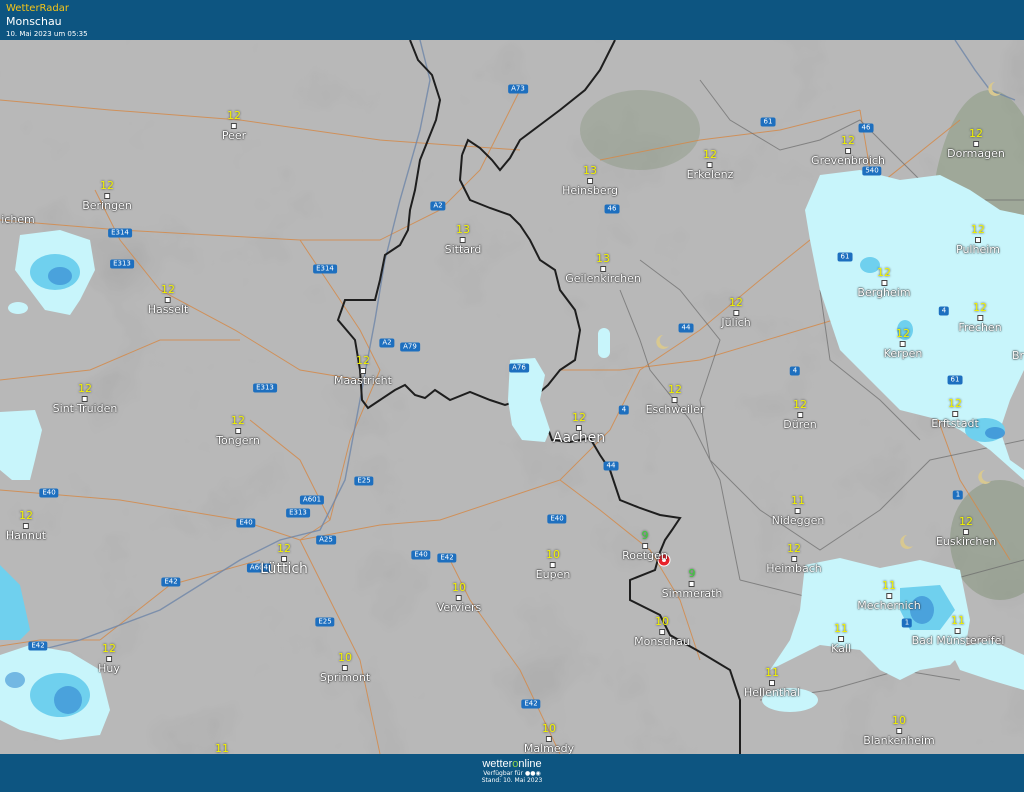 Image resolution: width=1024 pixels, height=792 pixels. I want to click on city-name: Dormagen, so click(976, 153).